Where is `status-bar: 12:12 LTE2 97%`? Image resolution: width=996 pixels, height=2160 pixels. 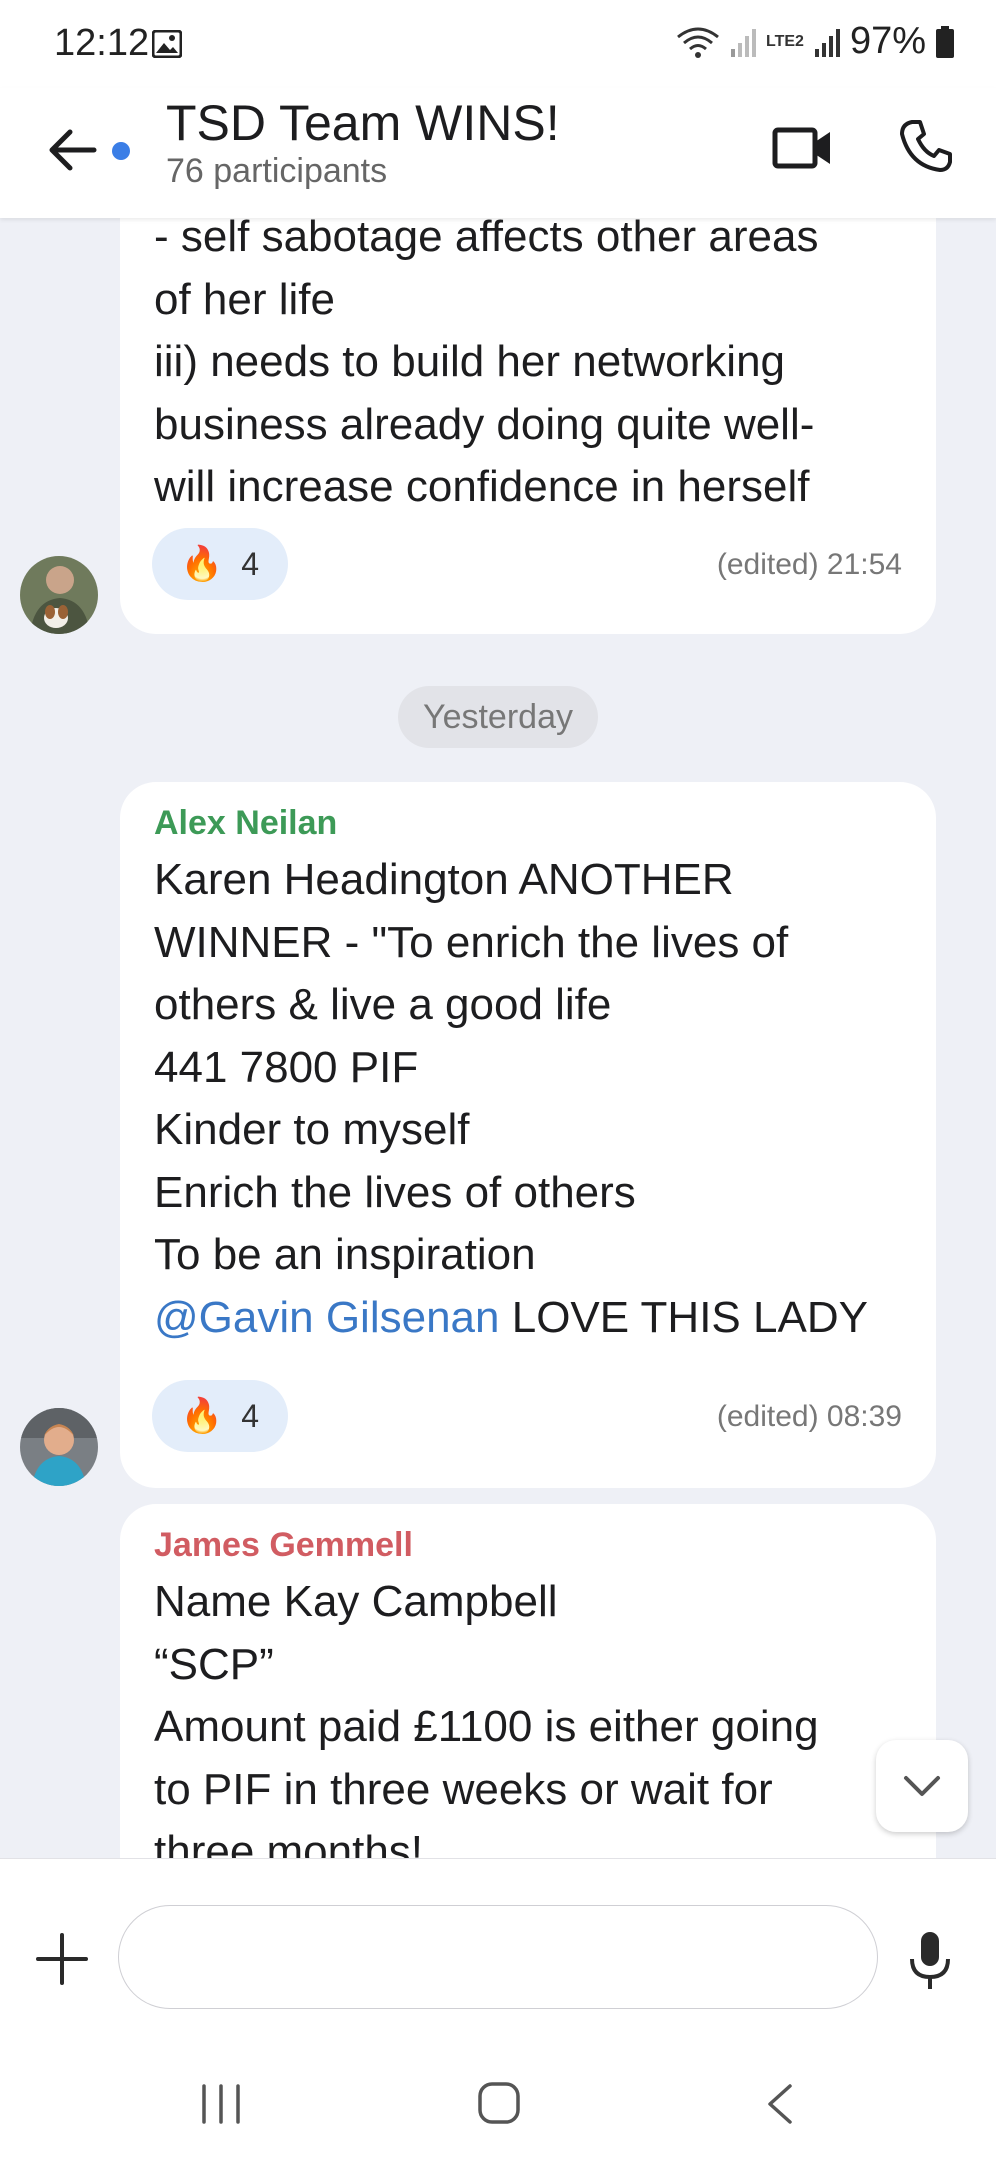
status-bar: 12:12 LTE2 97% is located at coordinates (498, 44).